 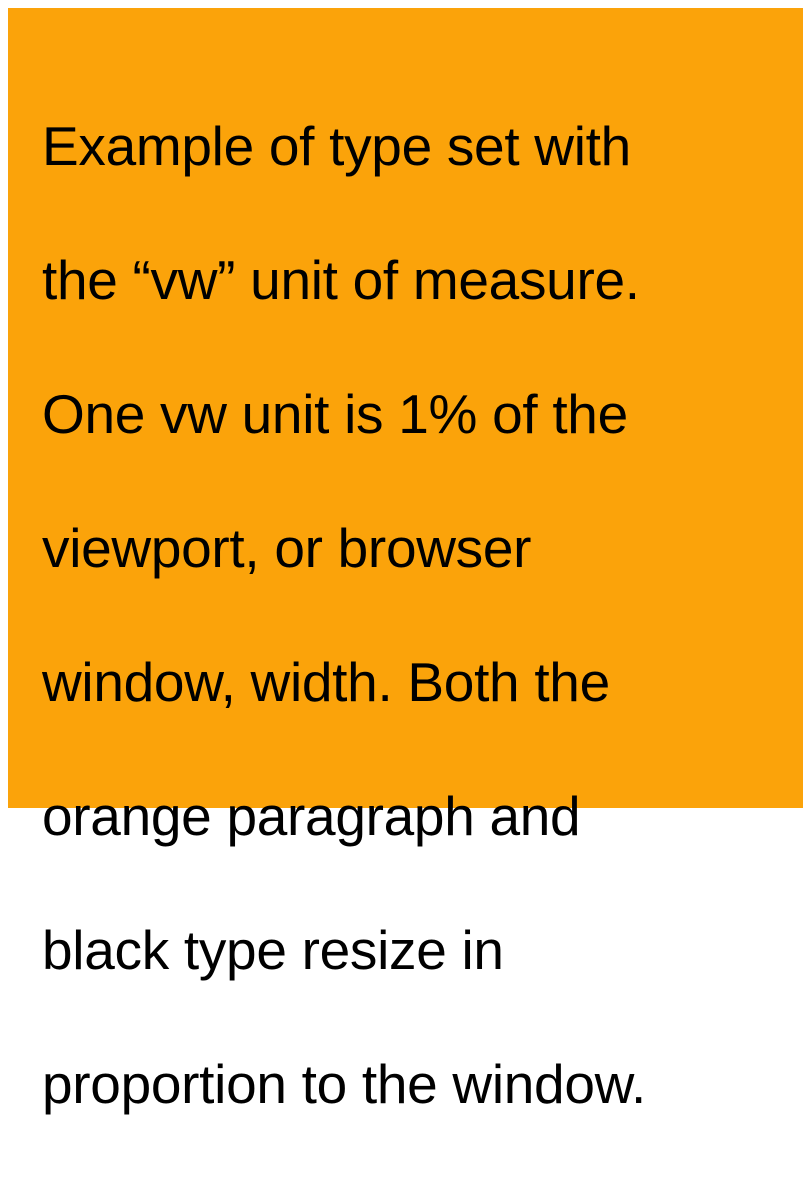 I want to click on paragraph-line: Example of type set with, so click(x=336, y=146).